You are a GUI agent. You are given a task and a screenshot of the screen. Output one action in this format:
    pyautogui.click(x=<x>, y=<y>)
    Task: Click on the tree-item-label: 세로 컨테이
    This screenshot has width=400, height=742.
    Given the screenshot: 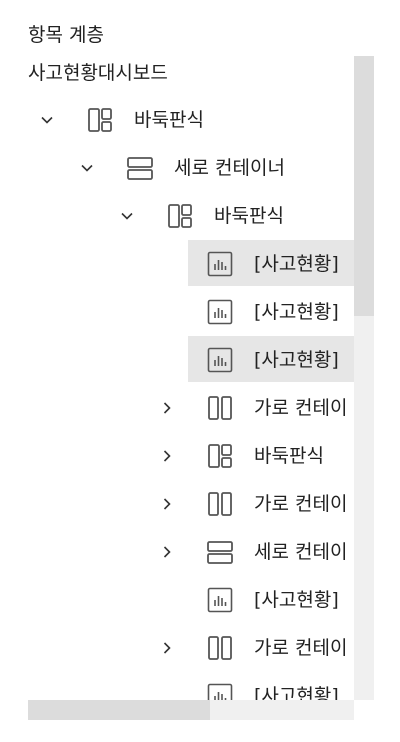 What is the action you would take?
    pyautogui.click(x=301, y=552)
    